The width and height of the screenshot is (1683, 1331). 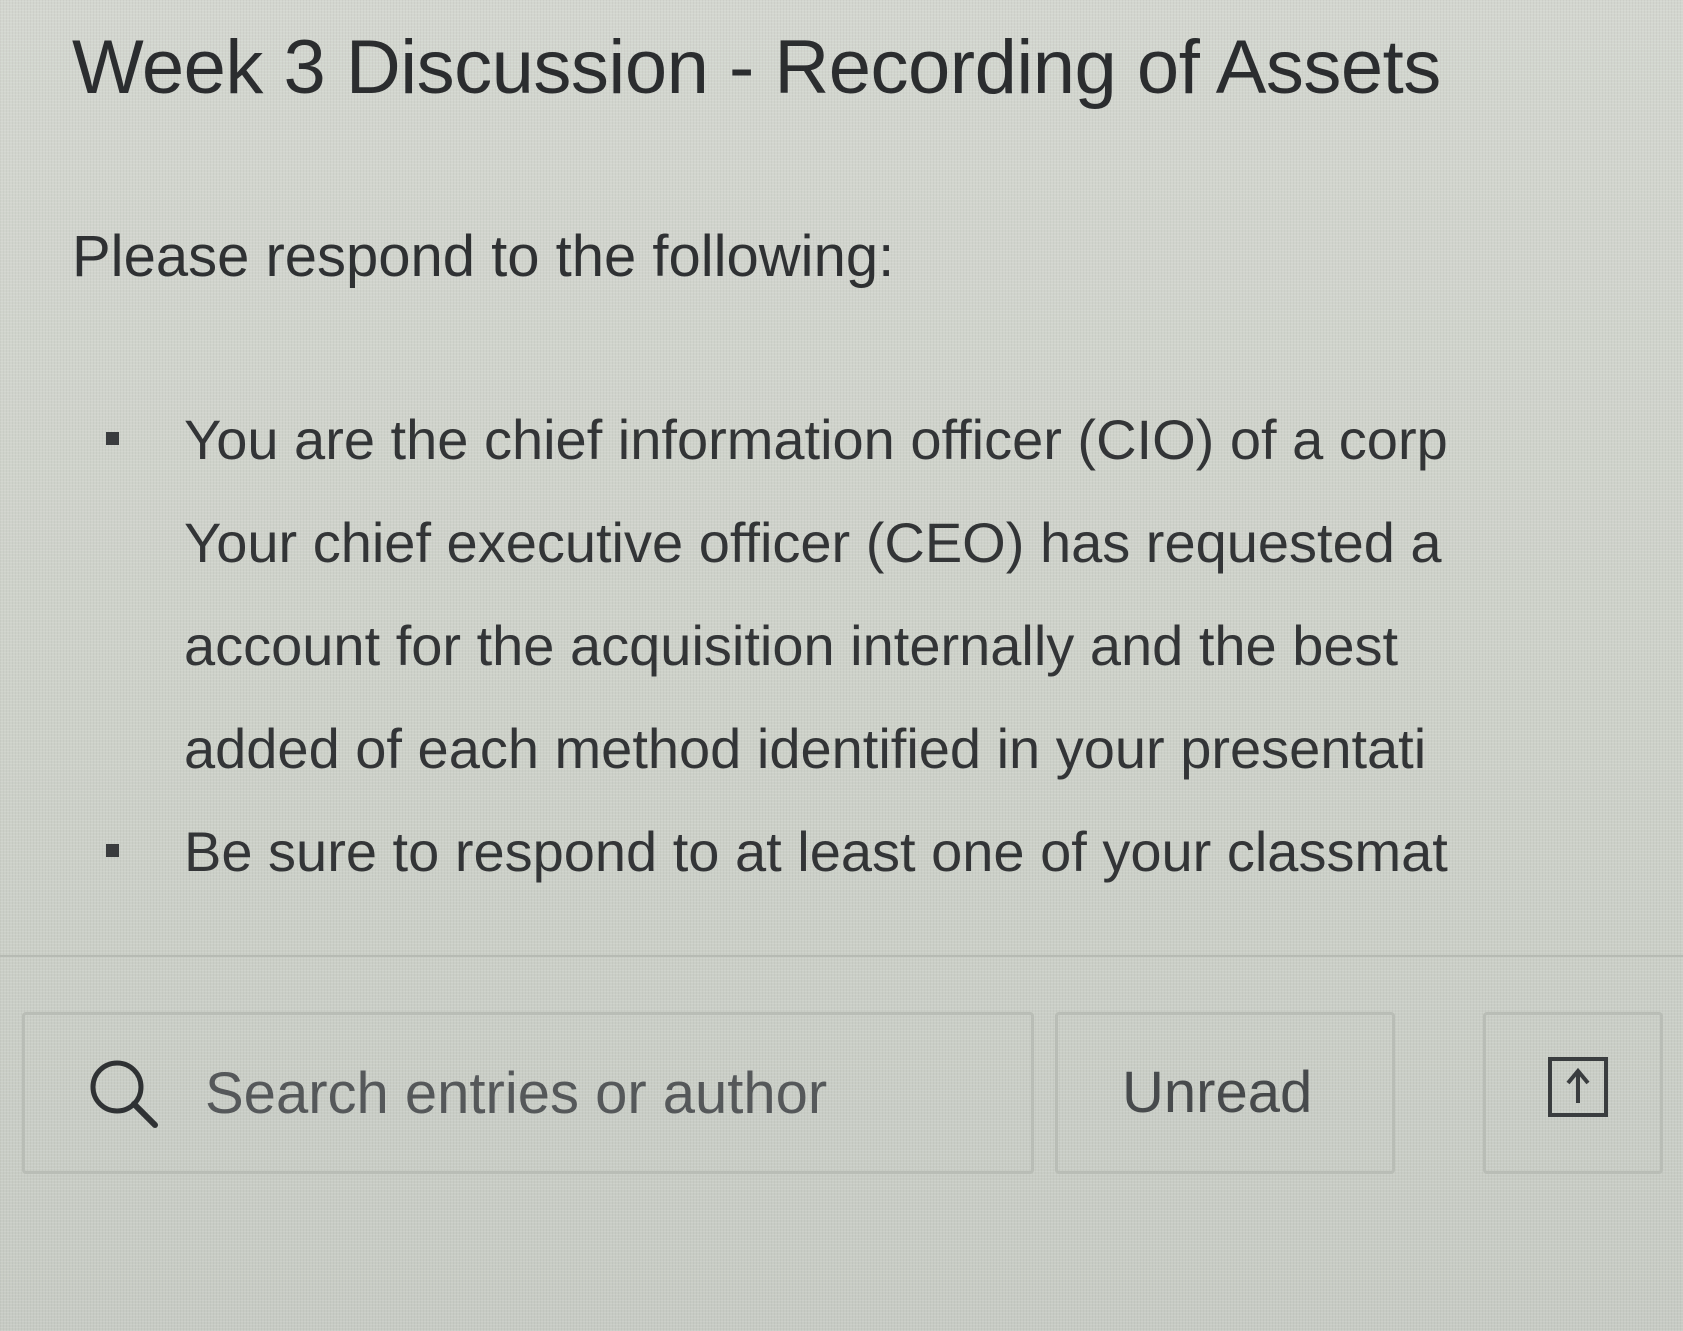 I want to click on search-icon, so click(x=123, y=1093).